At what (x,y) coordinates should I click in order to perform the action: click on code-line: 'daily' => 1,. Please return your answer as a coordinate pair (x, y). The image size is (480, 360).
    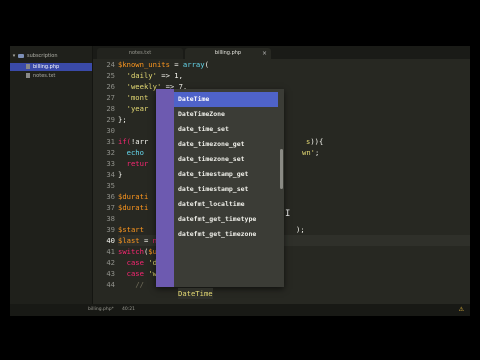
    Looking at the image, I should click on (154, 75).